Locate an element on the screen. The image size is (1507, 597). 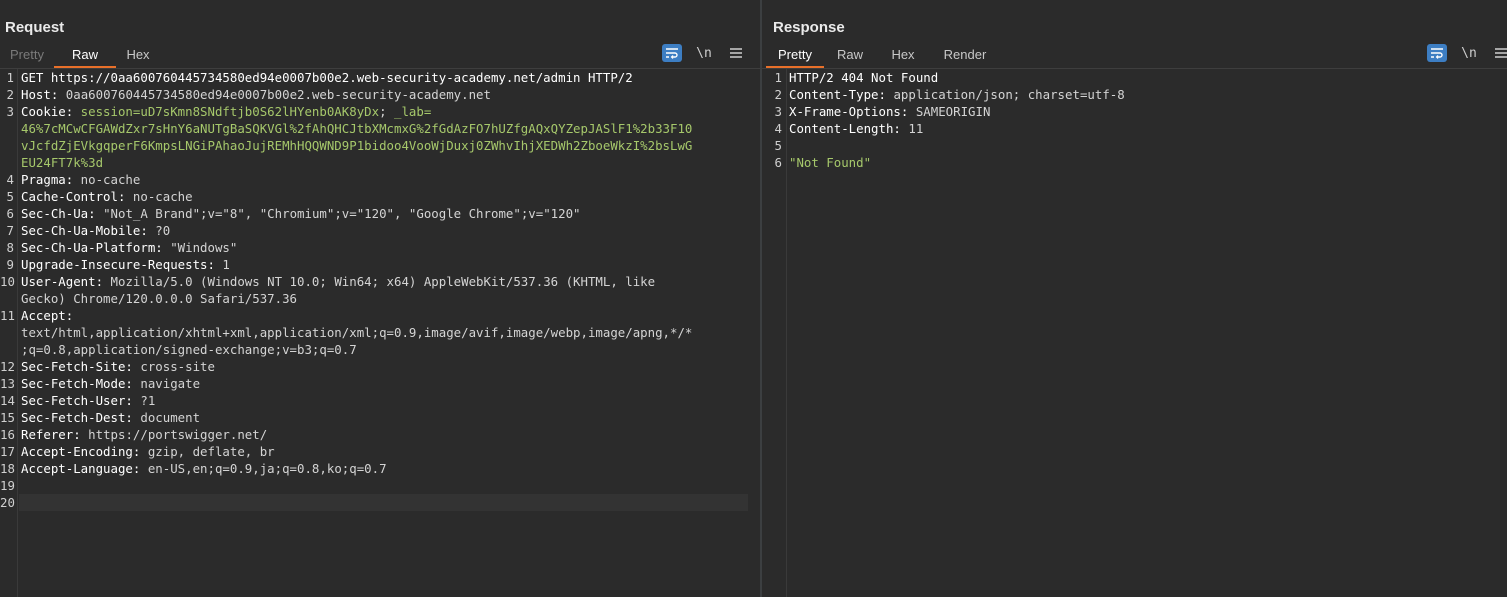
line-number: 5 is located at coordinates (10, 196).